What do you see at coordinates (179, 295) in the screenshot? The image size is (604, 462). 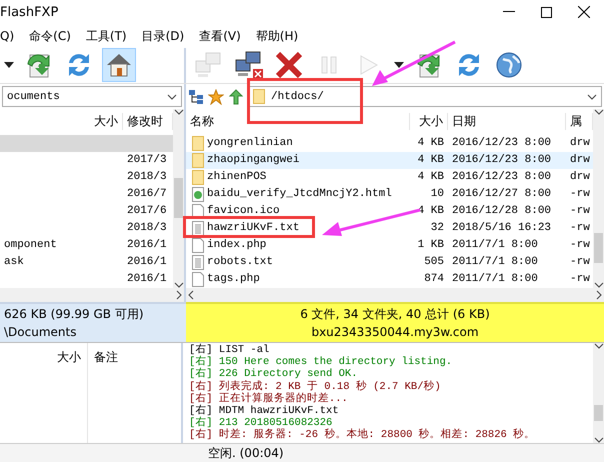 I see `scroll-right-icon` at bounding box center [179, 295].